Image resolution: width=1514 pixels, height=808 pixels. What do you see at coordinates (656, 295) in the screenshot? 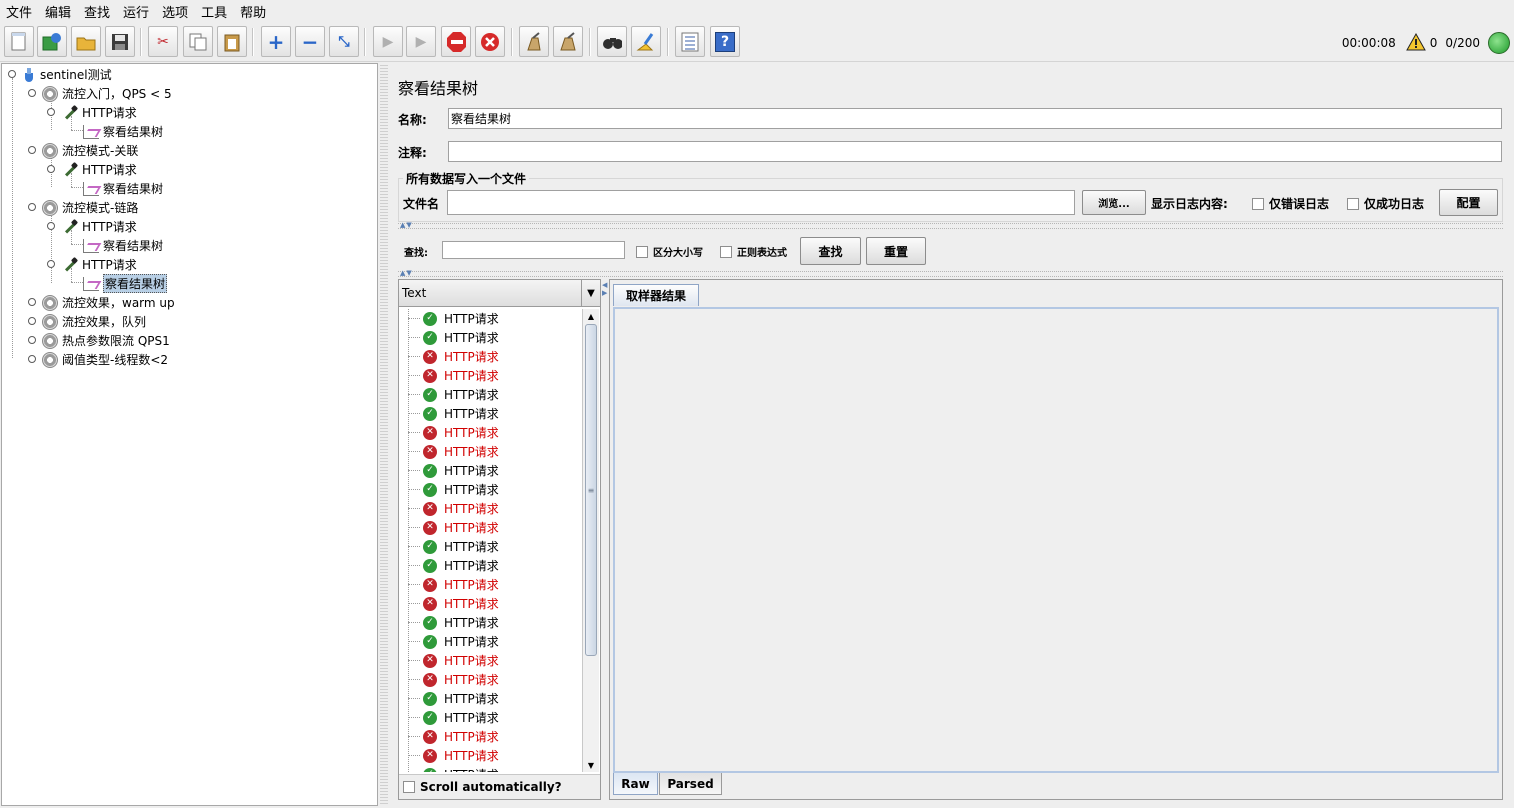
I see `tab-sampler-result: 取样器结果` at bounding box center [656, 295].